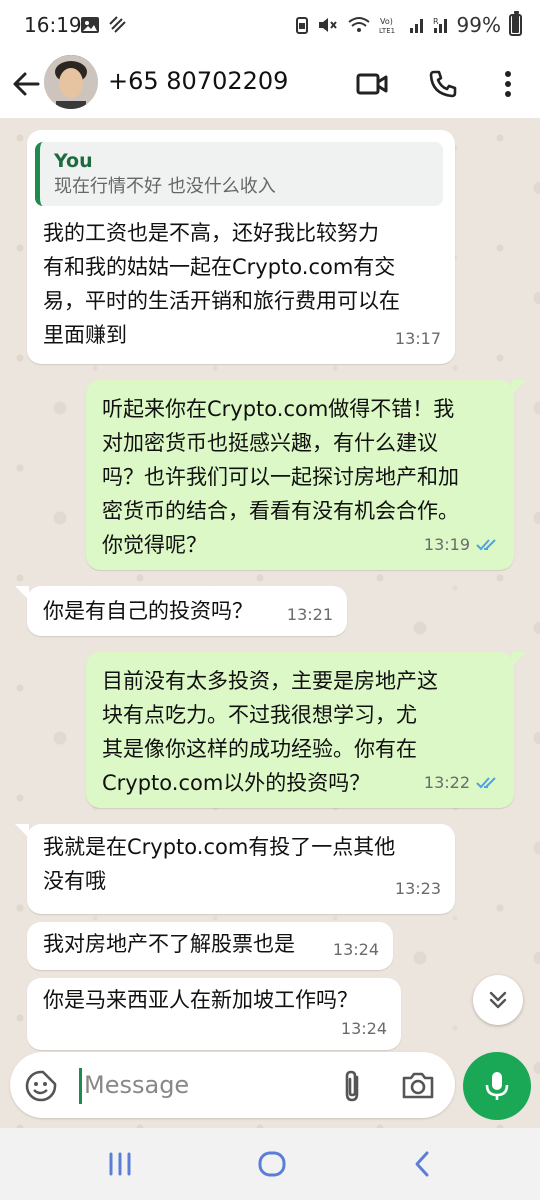 The height and width of the screenshot is (1200, 540). What do you see at coordinates (440, 25) in the screenshot?
I see `signal-roaming-icon: R` at bounding box center [440, 25].